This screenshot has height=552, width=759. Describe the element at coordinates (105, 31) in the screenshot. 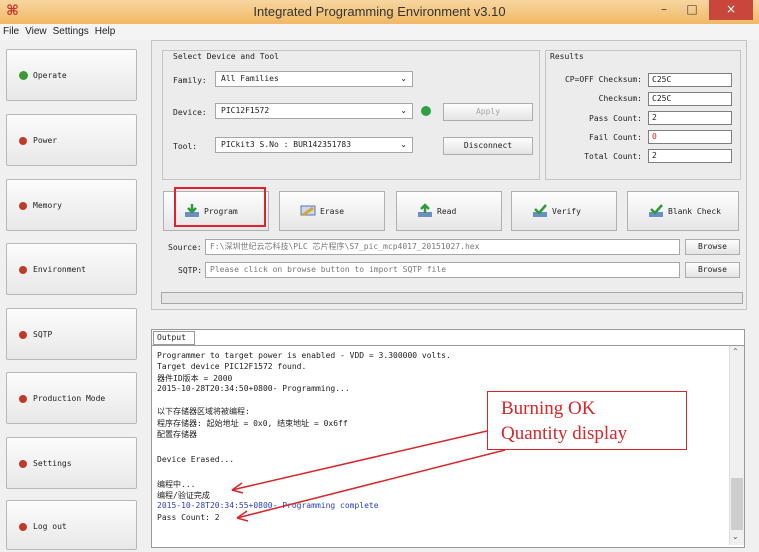

I see `menu-help: Help` at that location.